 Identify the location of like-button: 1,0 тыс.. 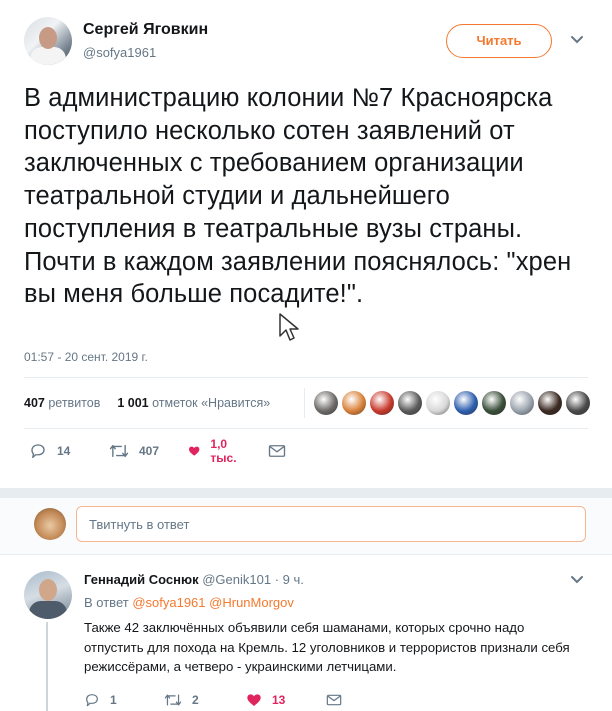
(215, 451).